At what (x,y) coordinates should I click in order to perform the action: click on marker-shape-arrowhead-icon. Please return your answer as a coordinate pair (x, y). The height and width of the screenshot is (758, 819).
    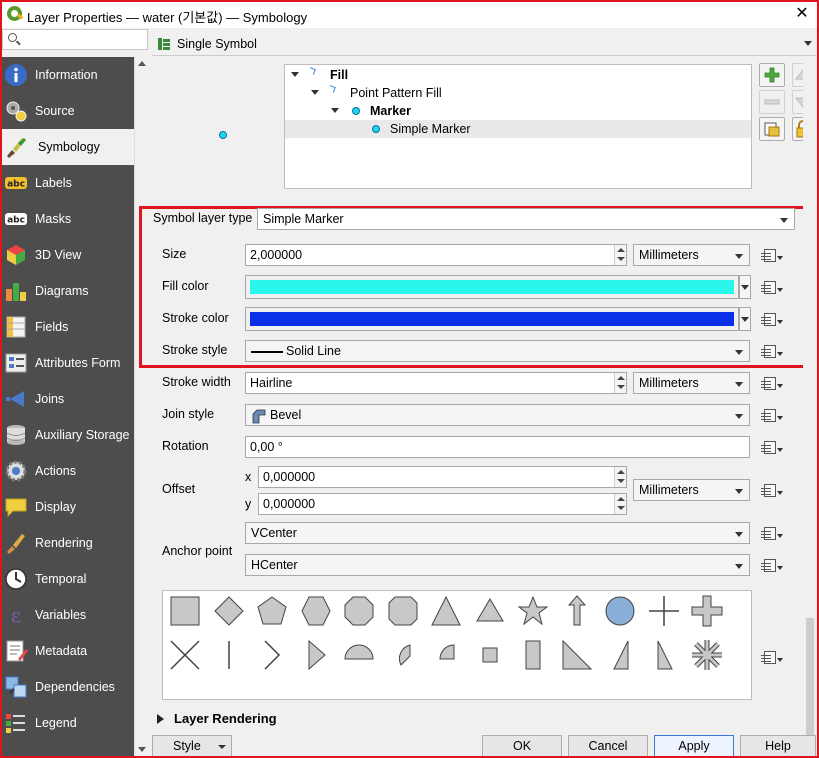
    Looking at the image, I should click on (272, 655).